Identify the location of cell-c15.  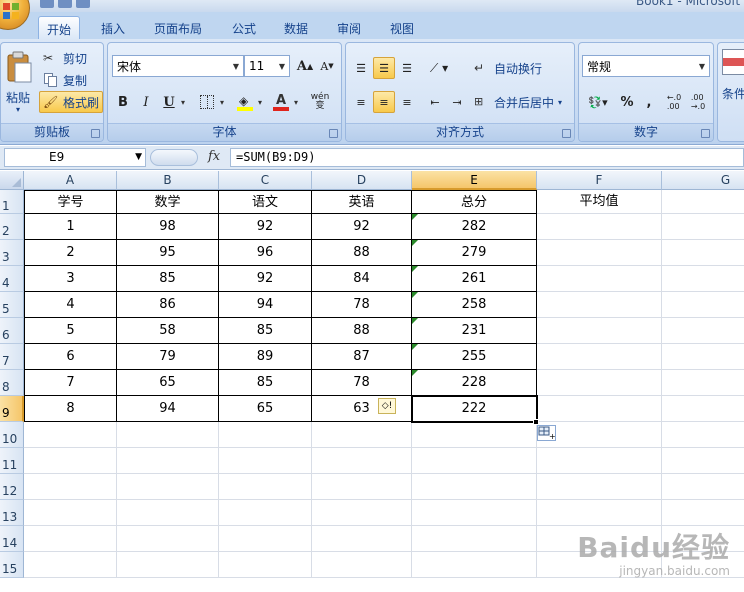
(265, 565).